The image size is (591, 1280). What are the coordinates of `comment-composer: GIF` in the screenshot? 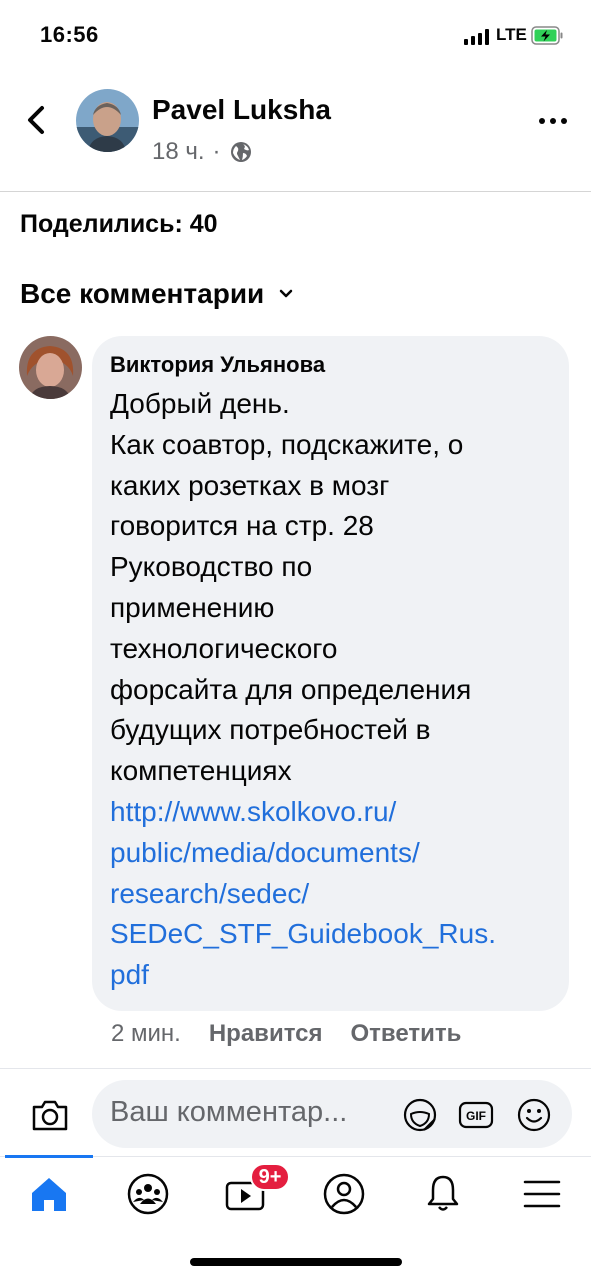 It's located at (332, 1114).